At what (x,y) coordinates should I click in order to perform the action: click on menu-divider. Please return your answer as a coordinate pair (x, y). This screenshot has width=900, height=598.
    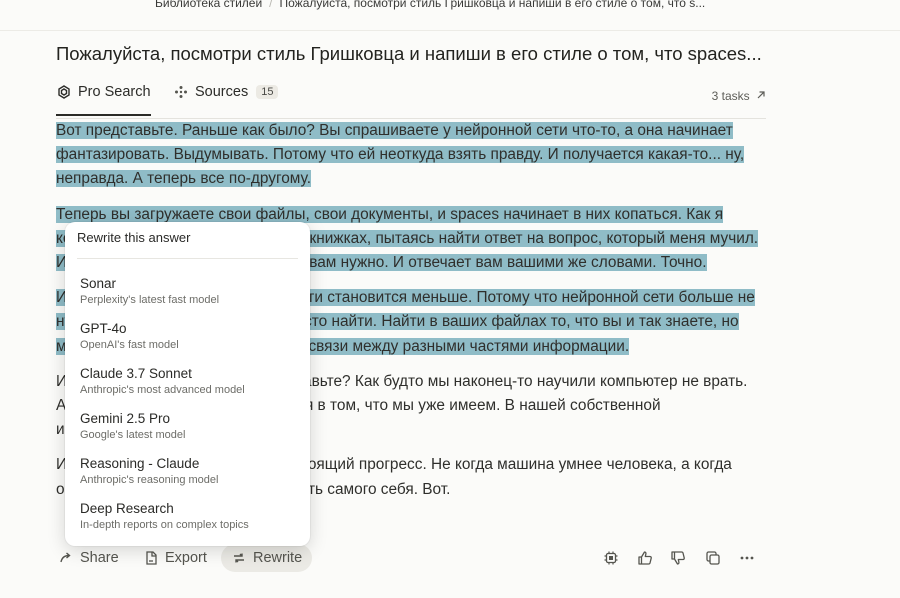
    Looking at the image, I should click on (187, 258).